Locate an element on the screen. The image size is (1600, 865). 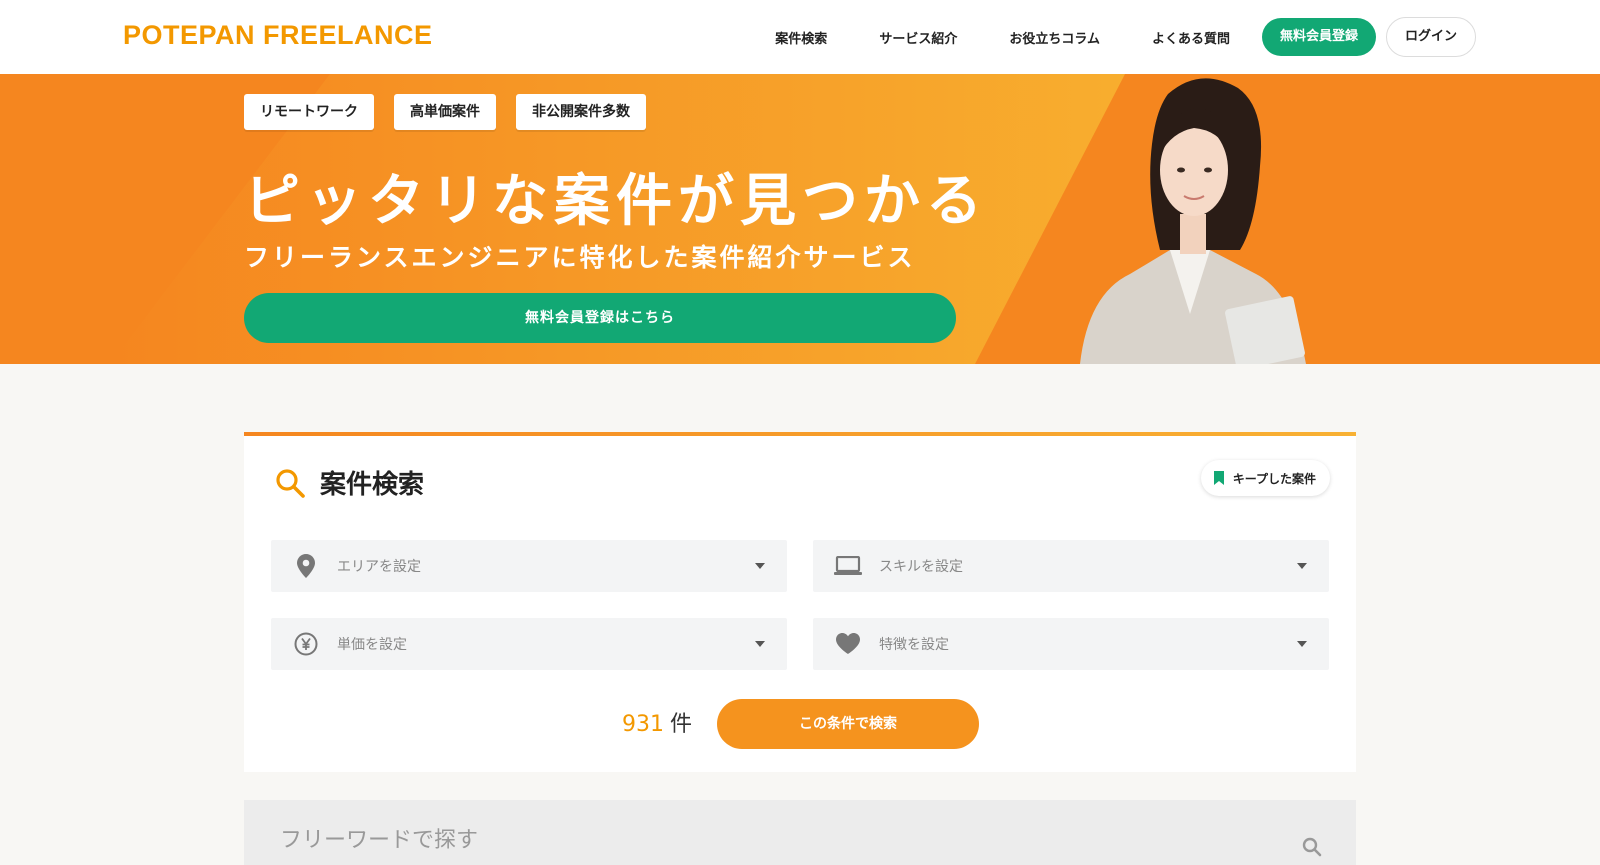
register-button: 無料会員登録 is located at coordinates (1318, 37).